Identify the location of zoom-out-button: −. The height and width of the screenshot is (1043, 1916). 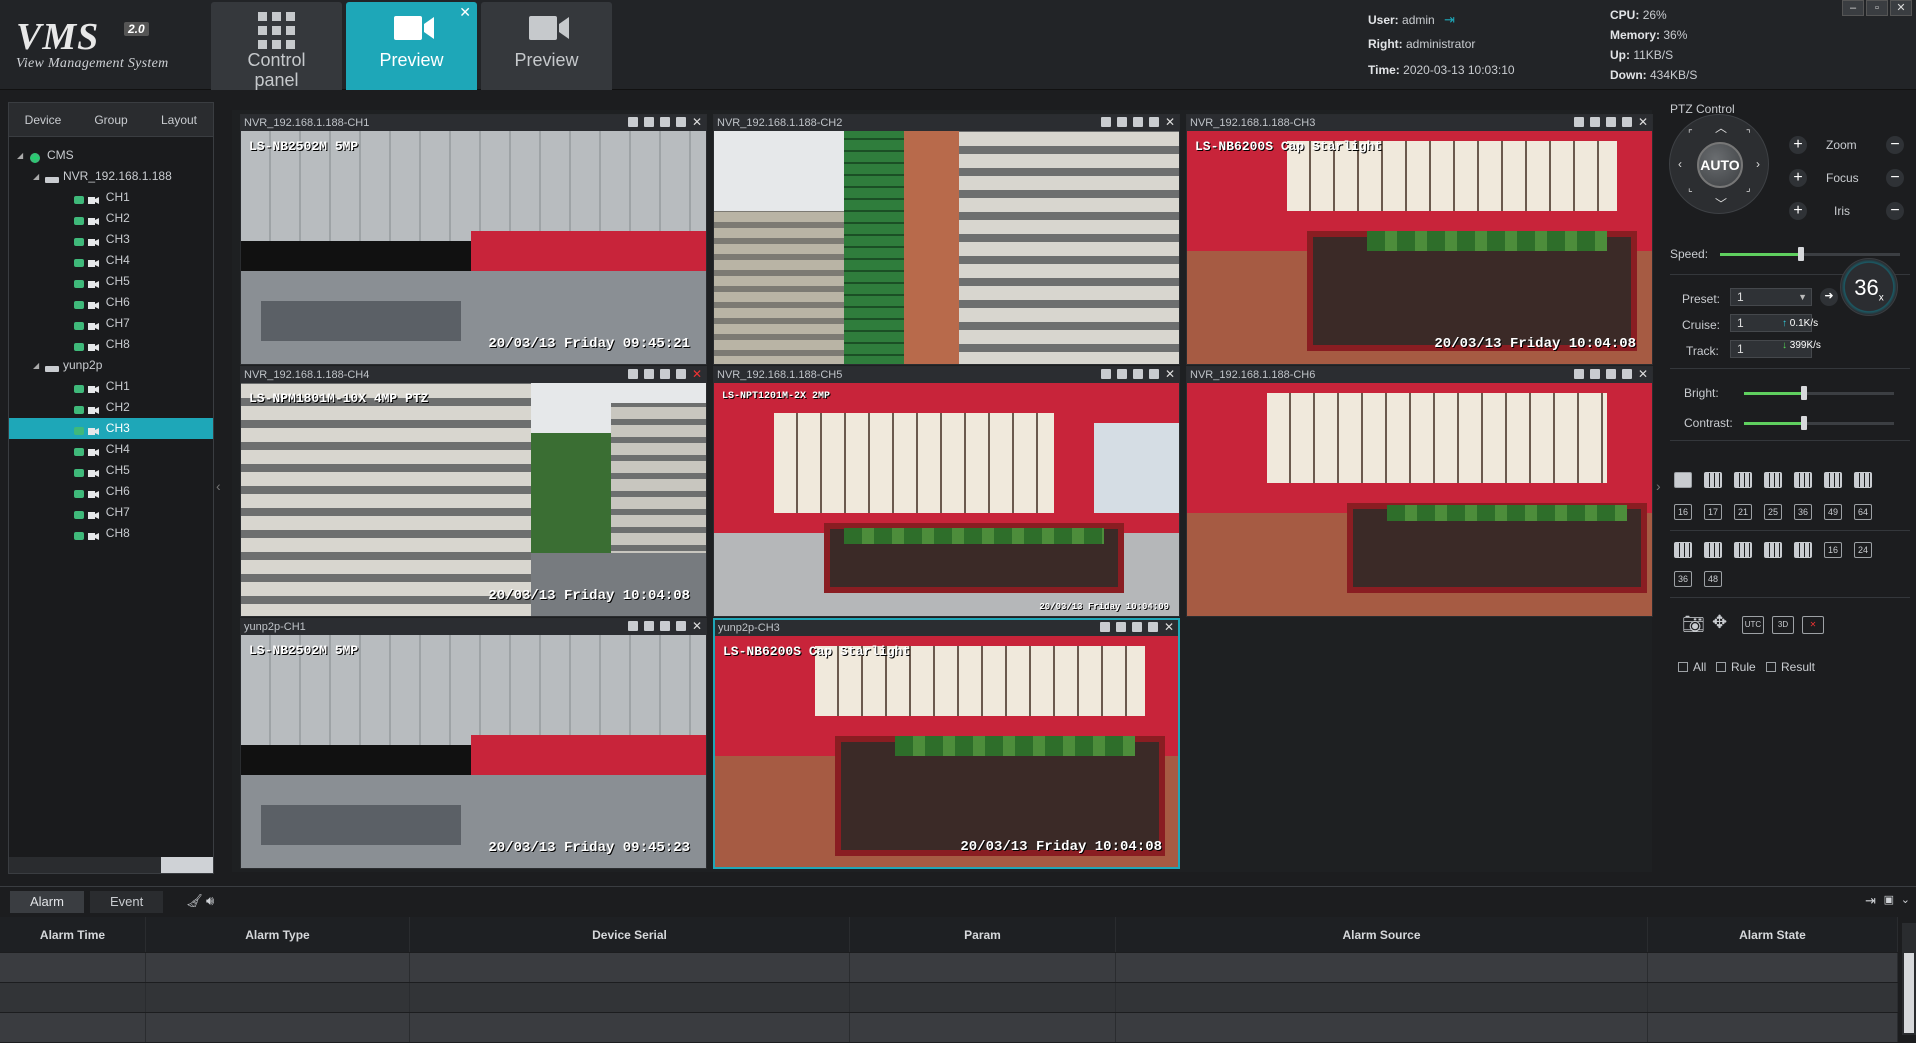
(1895, 145).